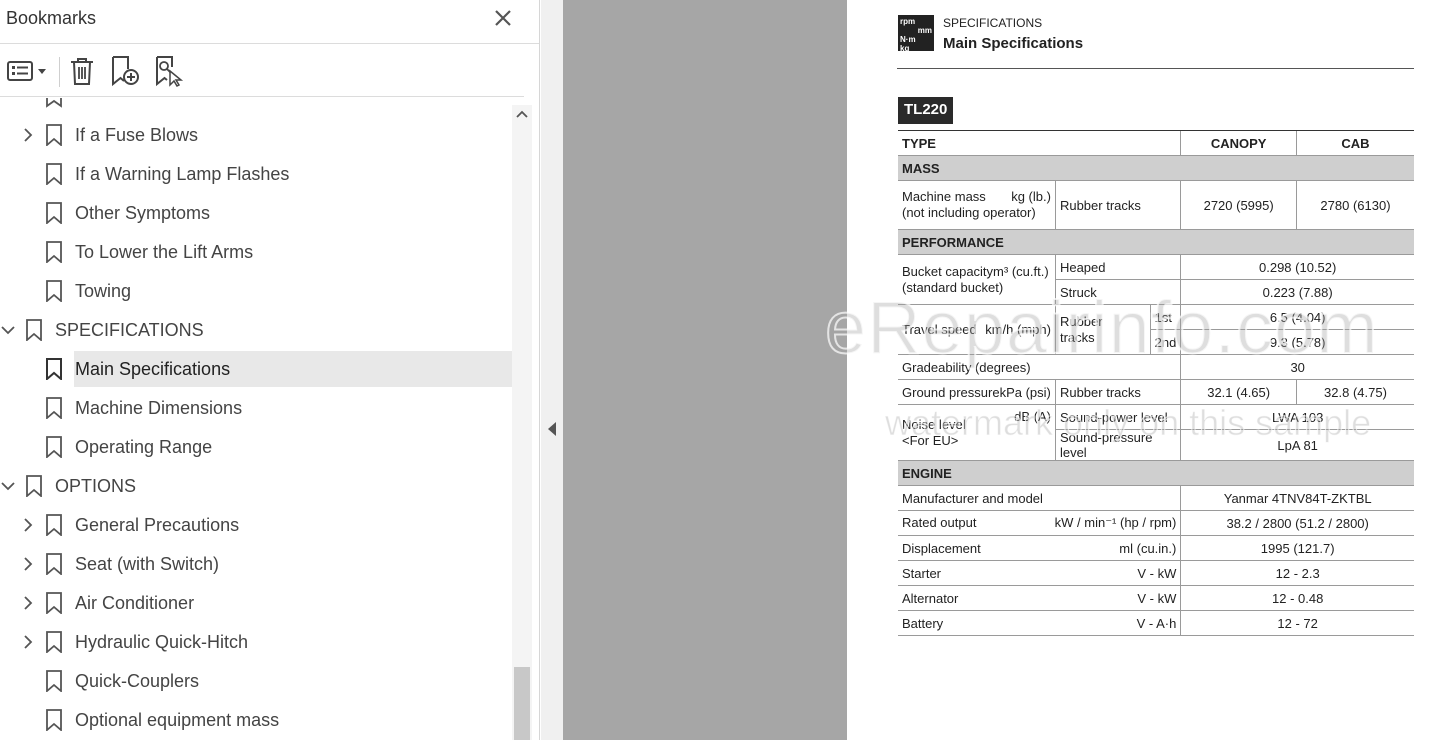 The width and height of the screenshot is (1445, 740). Describe the element at coordinates (153, 368) in the screenshot. I see `bookmark-label: Main Specifications` at that location.